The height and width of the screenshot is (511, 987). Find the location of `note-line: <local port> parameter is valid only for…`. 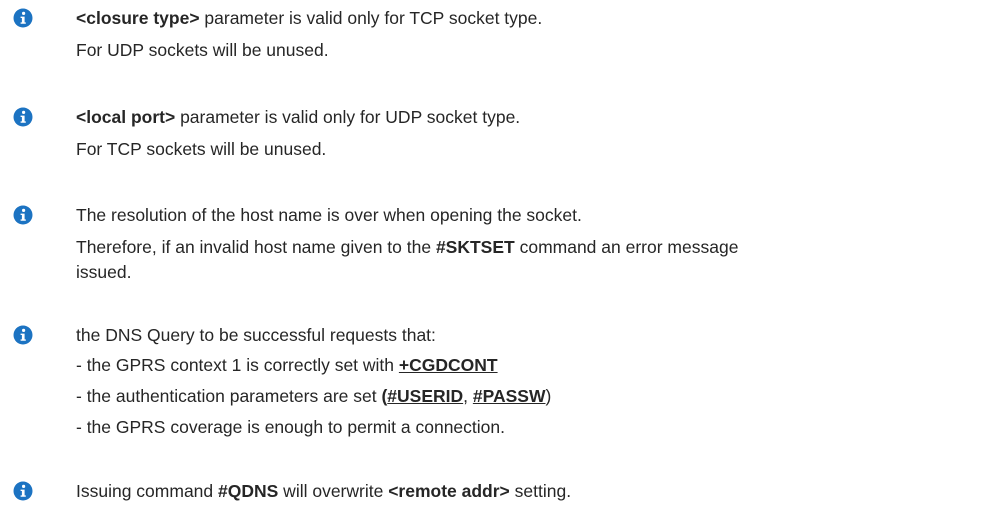

note-line: <local port> parameter is valid only for… is located at coordinates (298, 117).